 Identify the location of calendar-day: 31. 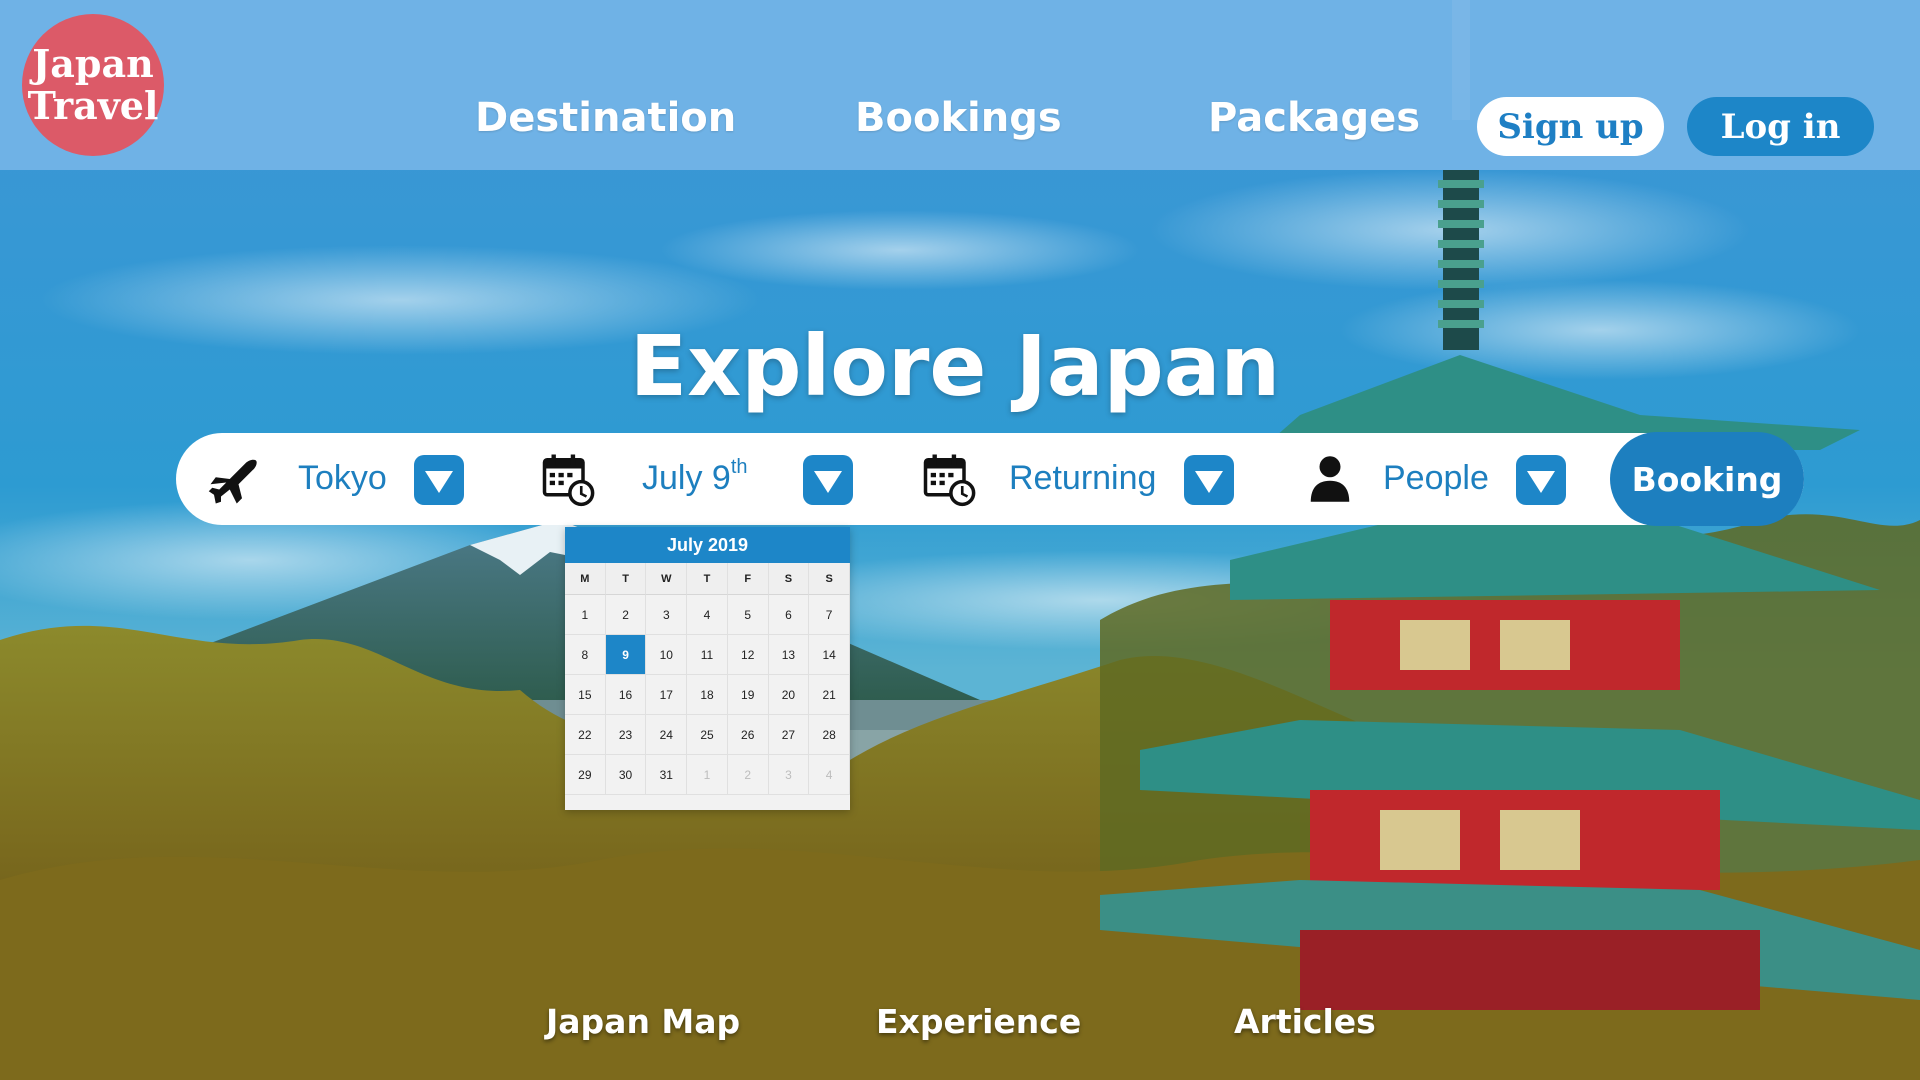
(667, 775).